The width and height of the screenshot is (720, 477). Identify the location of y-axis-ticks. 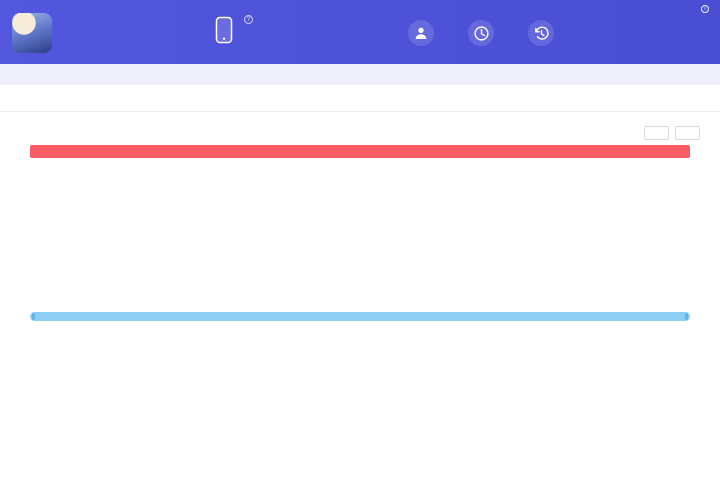
(24, 228).